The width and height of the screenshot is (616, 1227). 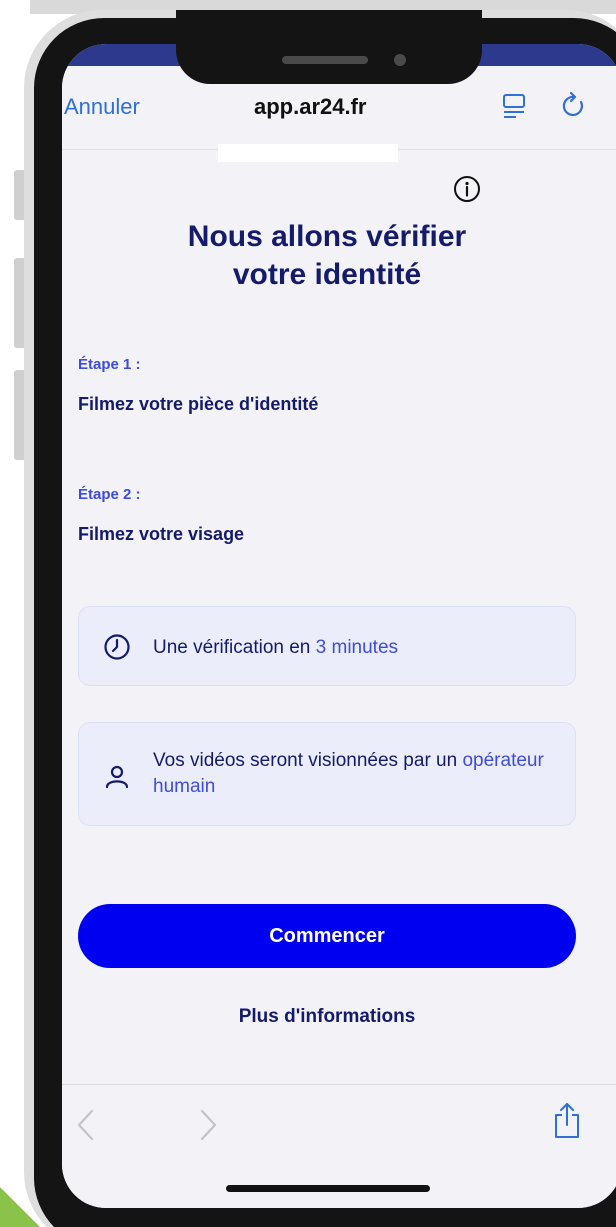 What do you see at coordinates (325, 60) in the screenshot?
I see `earpiece-speaker` at bounding box center [325, 60].